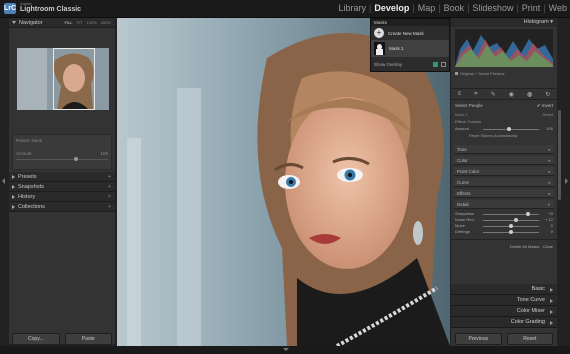 The width and height of the screenshot is (570, 354). Describe the element at coordinates (443, 64) in the screenshot. I see `overlay-options-icon` at that location.